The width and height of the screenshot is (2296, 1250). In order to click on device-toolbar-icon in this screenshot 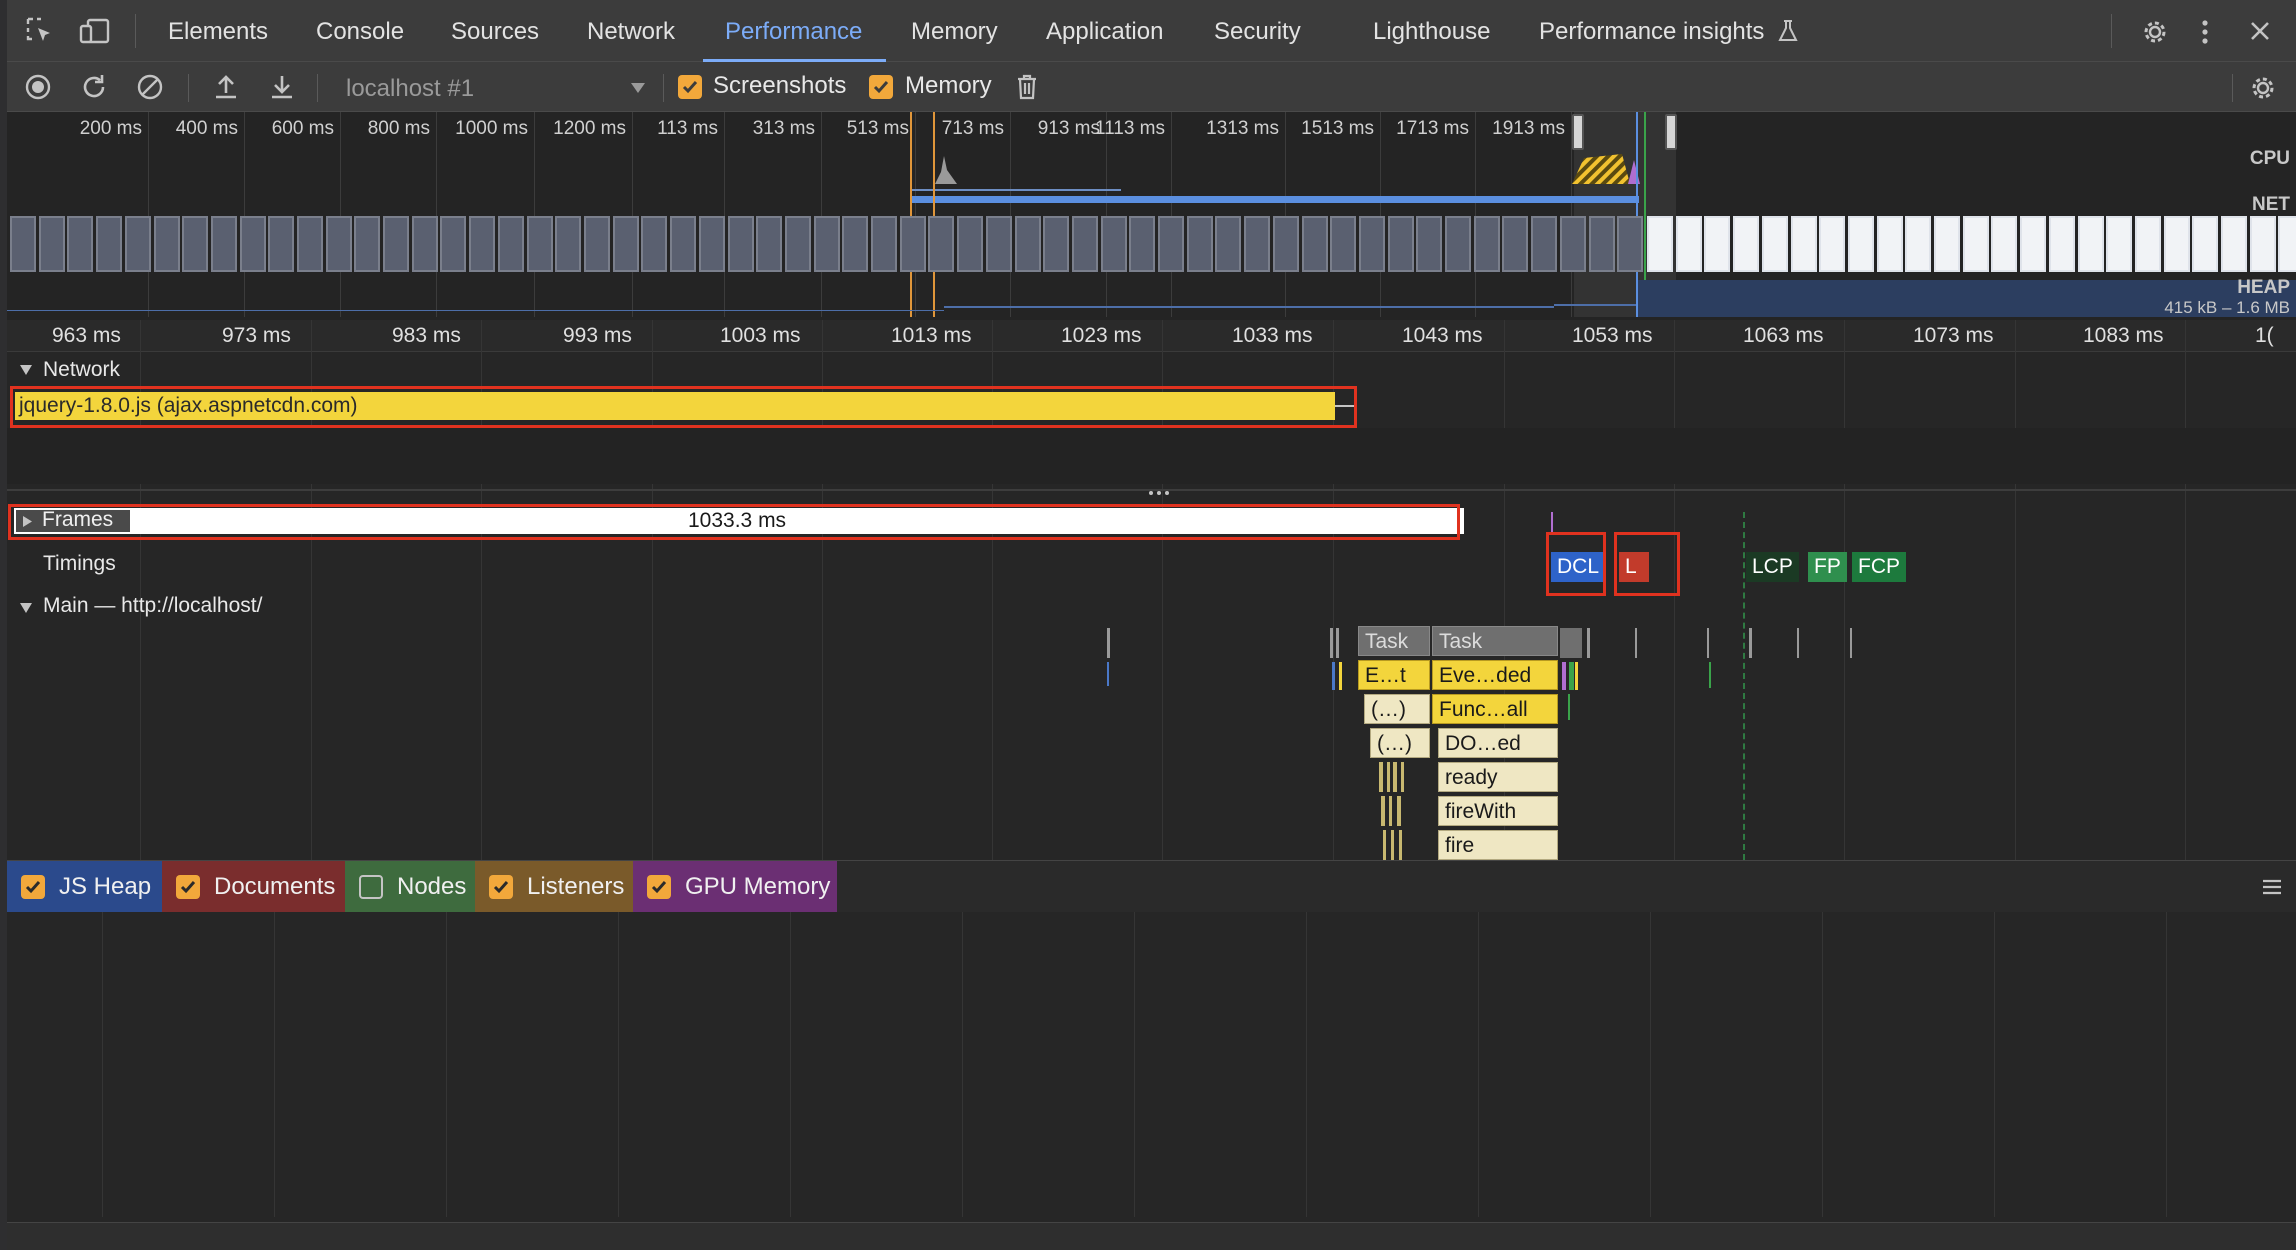, I will do `click(96, 31)`.